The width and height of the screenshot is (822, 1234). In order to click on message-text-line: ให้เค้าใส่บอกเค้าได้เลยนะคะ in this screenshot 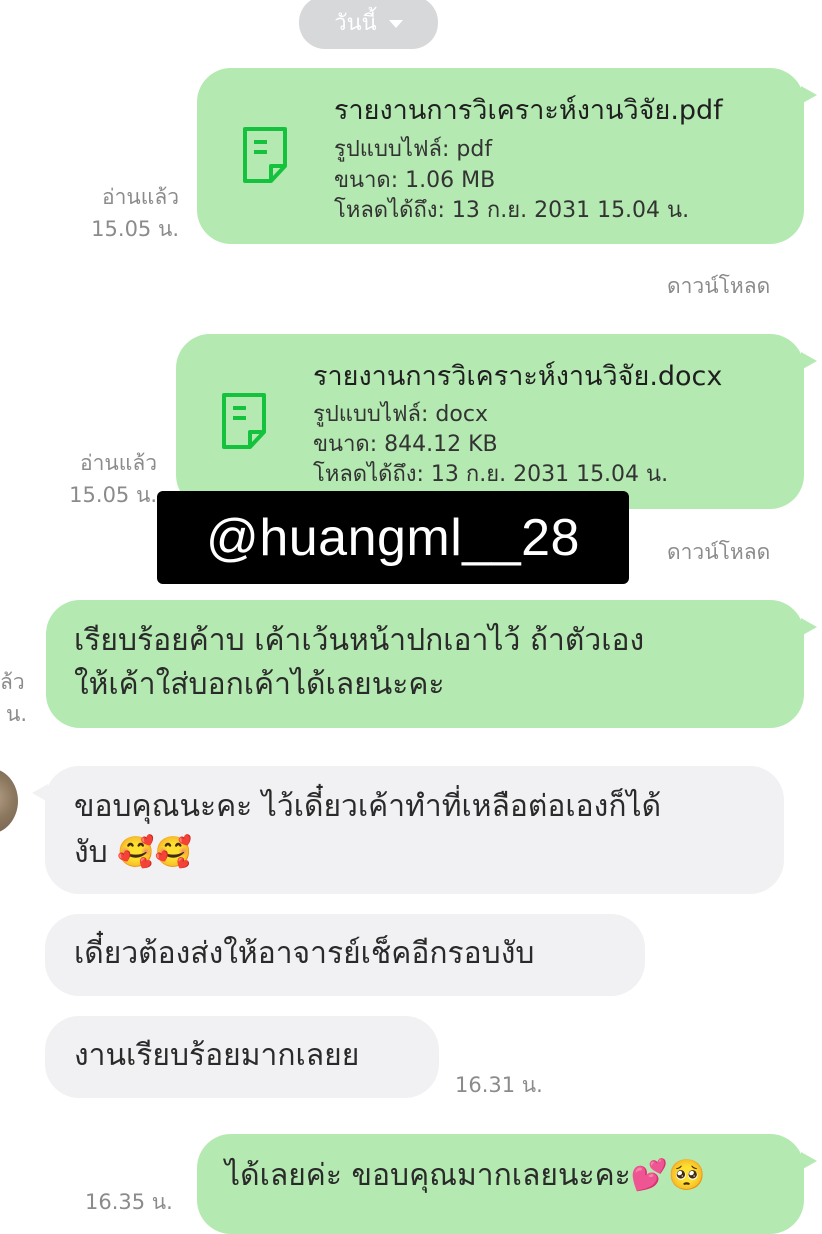, I will do `click(259, 684)`.